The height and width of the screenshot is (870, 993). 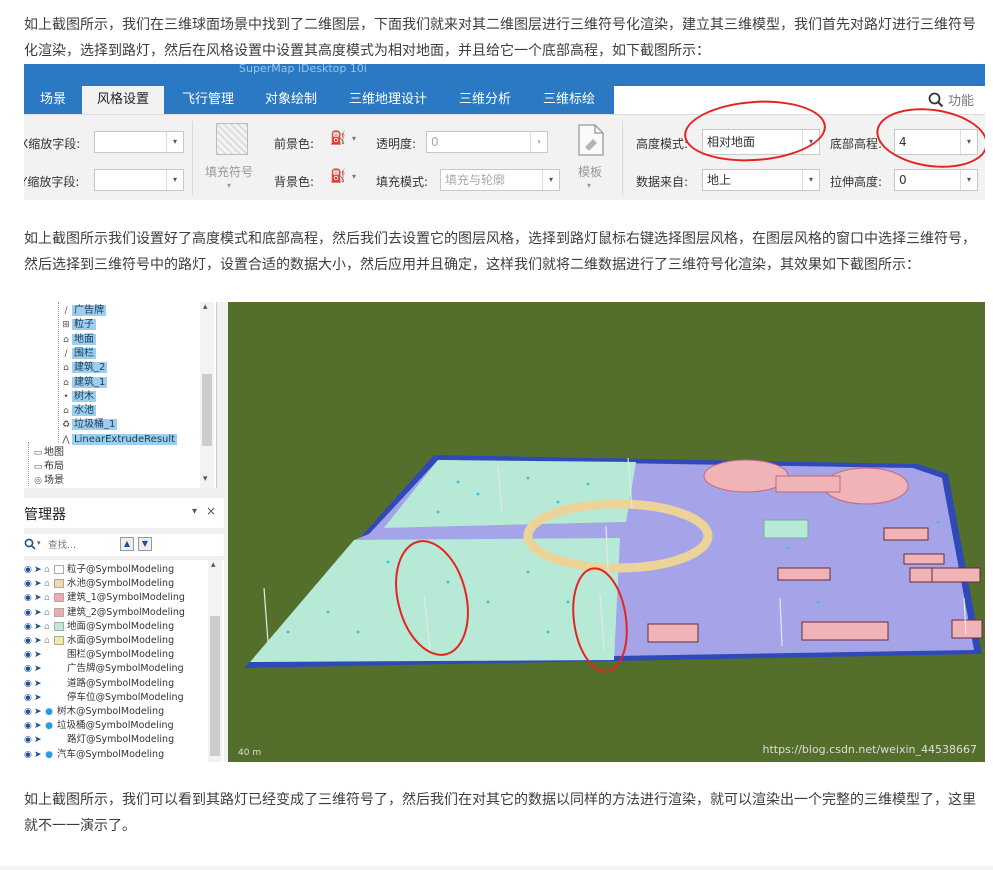 I want to click on layer-row: ◉ ➤ ⌂ 地面@SymbolModeling, so click(x=119, y=627).